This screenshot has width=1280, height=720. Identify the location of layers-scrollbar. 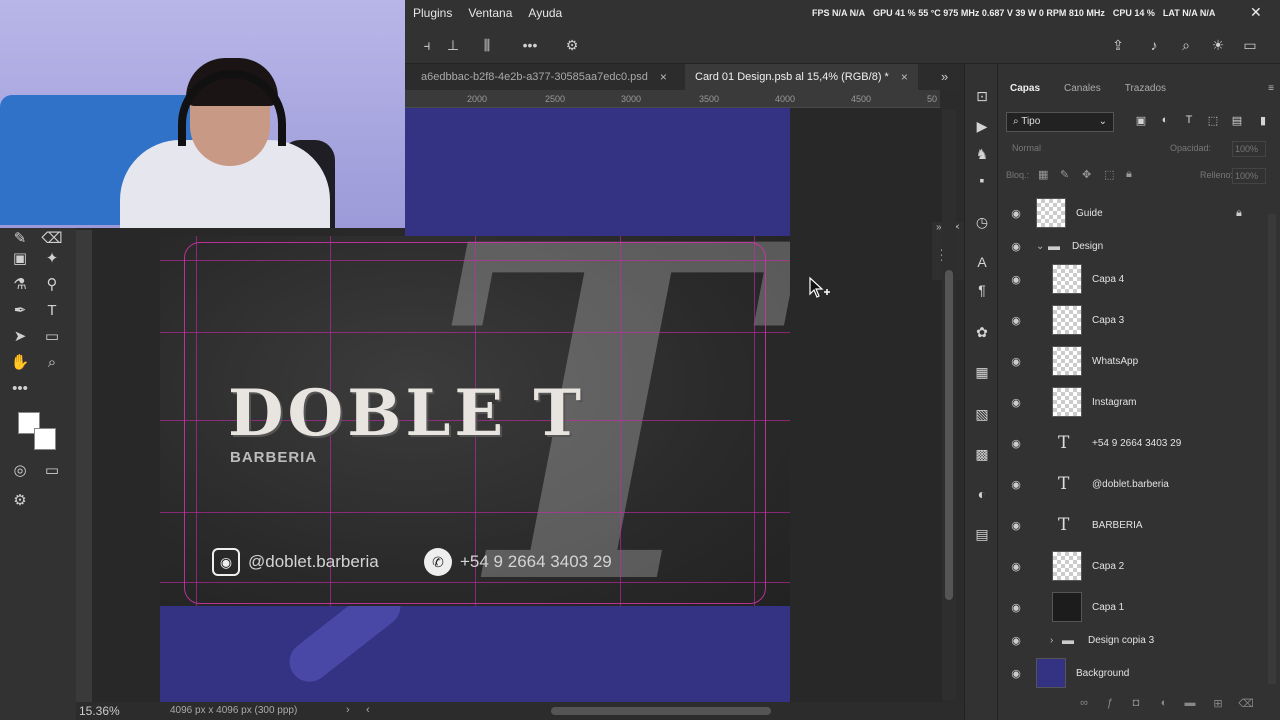
(1272, 449).